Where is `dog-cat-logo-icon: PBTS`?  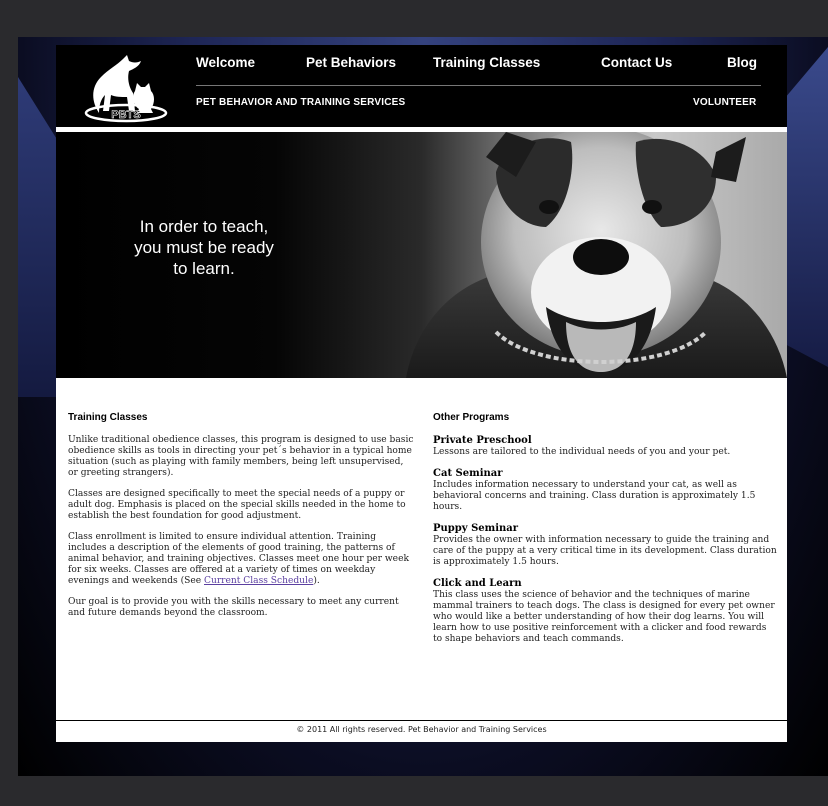
dog-cat-logo-icon: PBTS is located at coordinates (126, 87).